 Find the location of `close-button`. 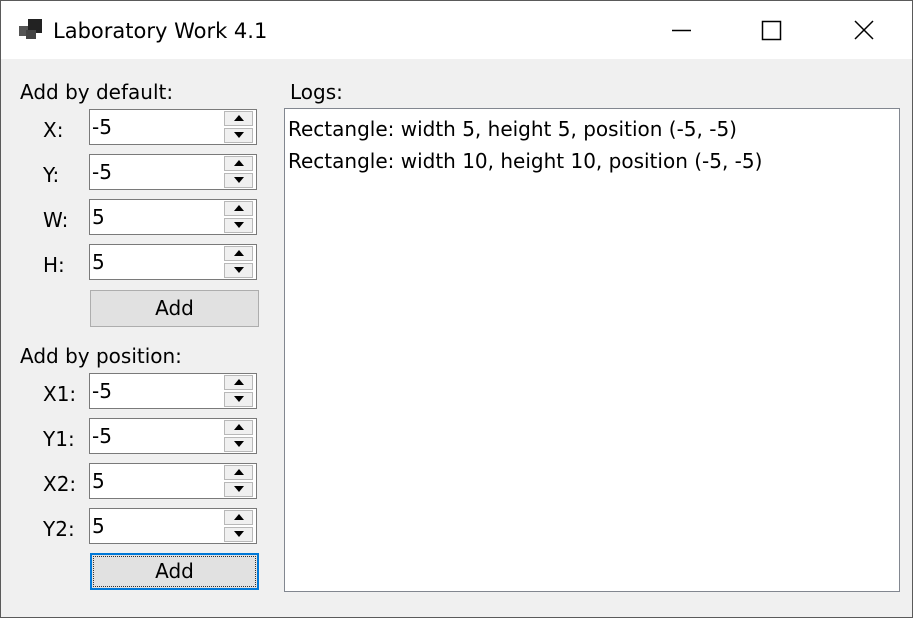

close-button is located at coordinates (865, 30).